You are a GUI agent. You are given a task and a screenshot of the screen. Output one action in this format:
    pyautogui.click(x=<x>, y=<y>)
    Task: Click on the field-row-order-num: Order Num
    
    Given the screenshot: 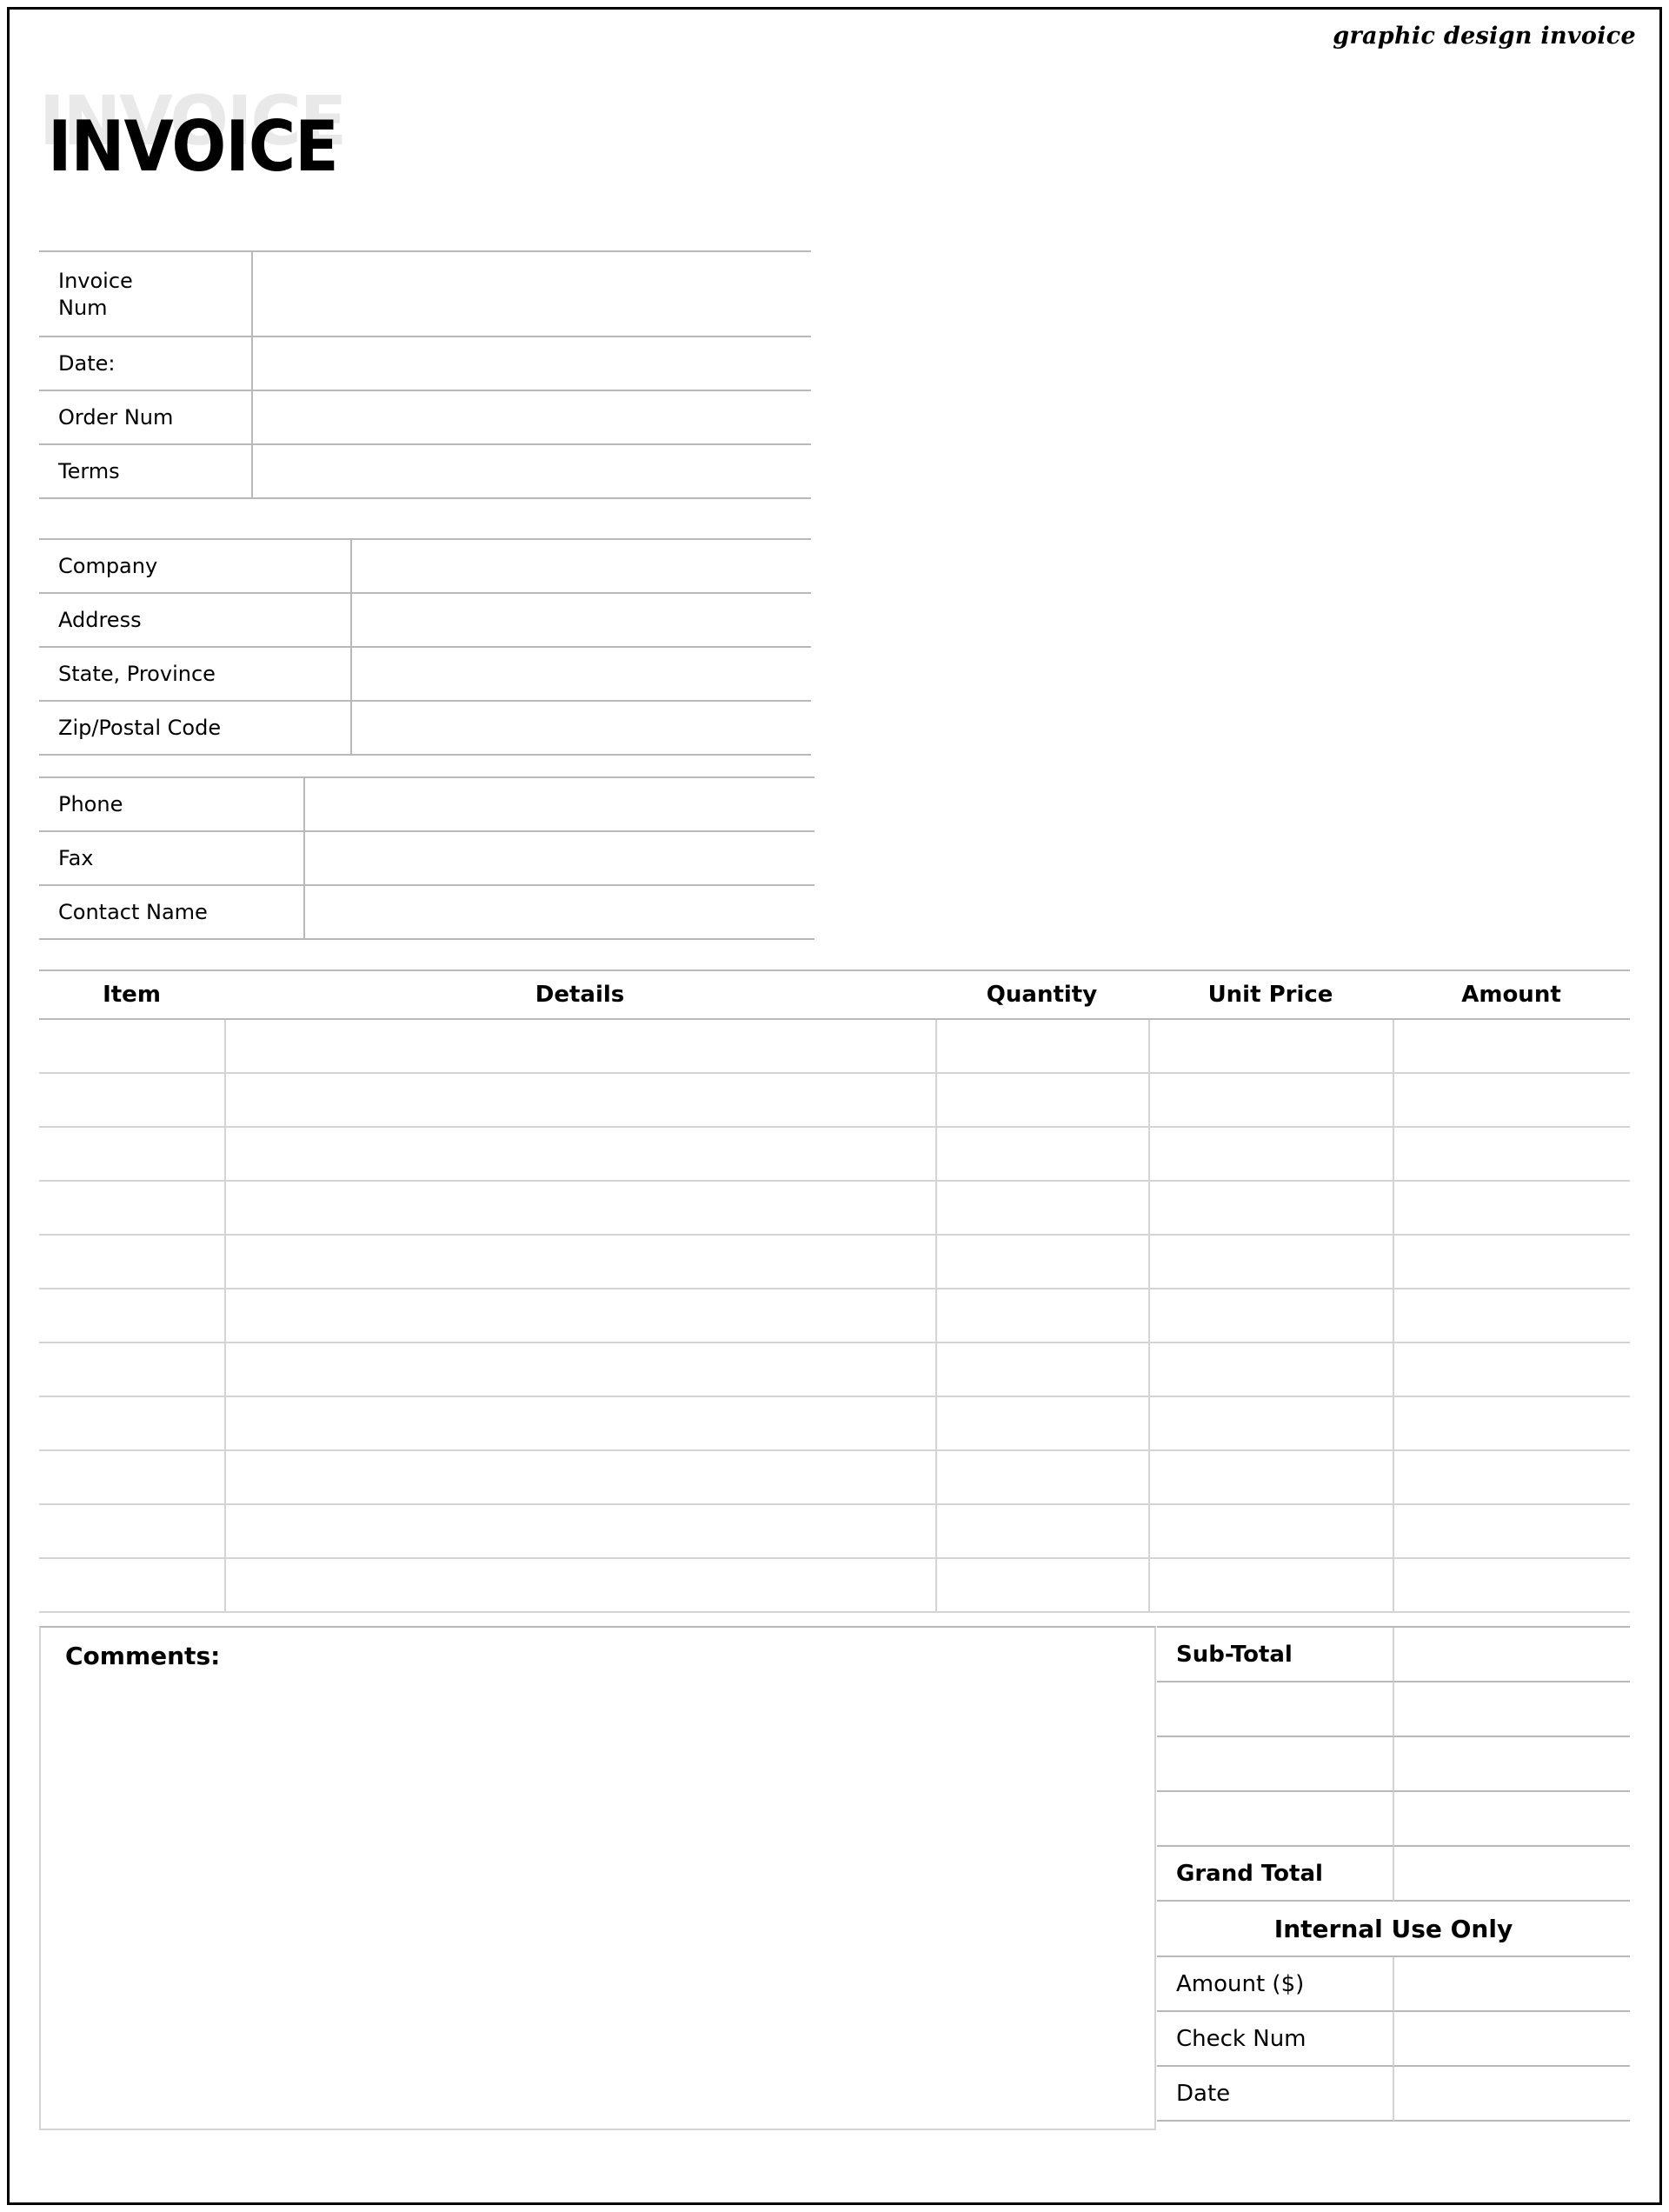 What is the action you would take?
    pyautogui.click(x=425, y=418)
    